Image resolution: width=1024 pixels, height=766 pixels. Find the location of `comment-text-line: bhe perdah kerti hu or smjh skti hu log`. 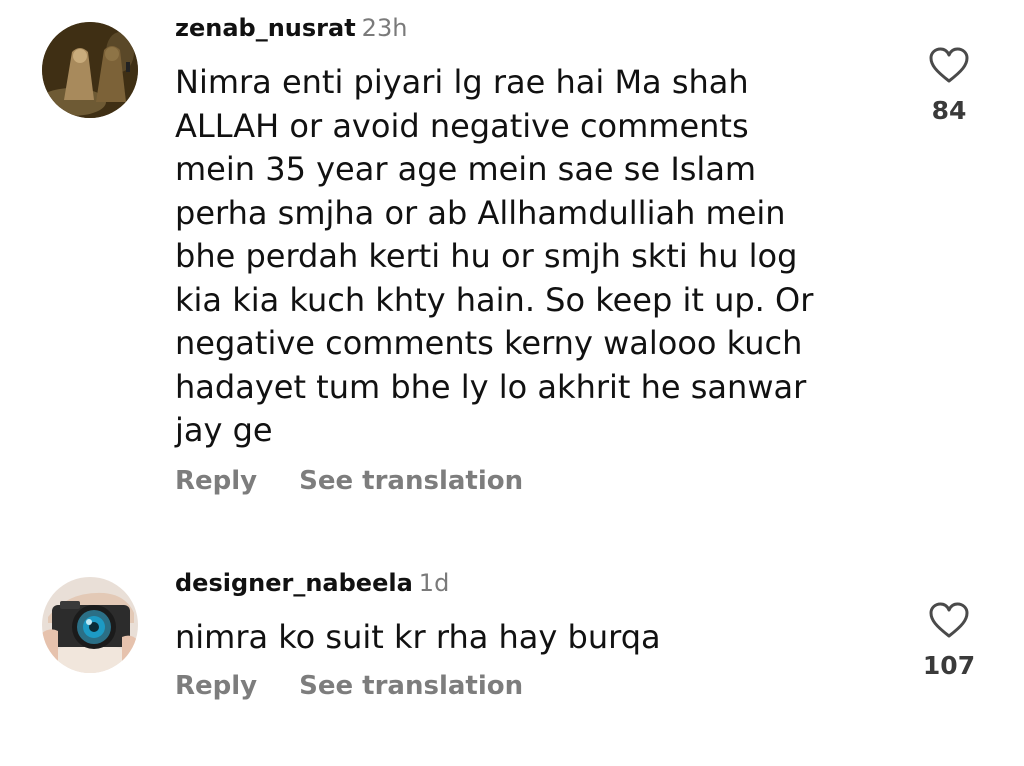

comment-text-line: bhe perdah kerti hu or smjh skti hu log is located at coordinates (486, 256).